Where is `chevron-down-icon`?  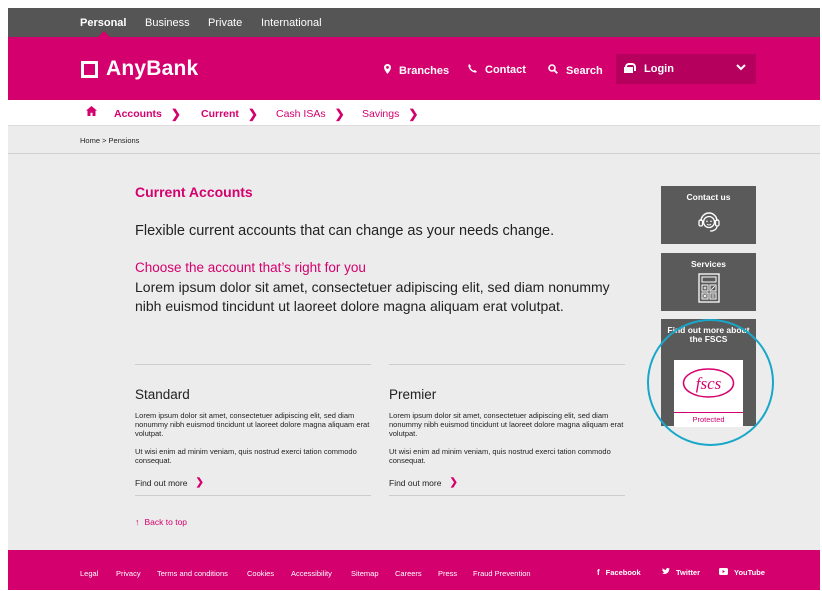
chevron-down-icon is located at coordinates (741, 68).